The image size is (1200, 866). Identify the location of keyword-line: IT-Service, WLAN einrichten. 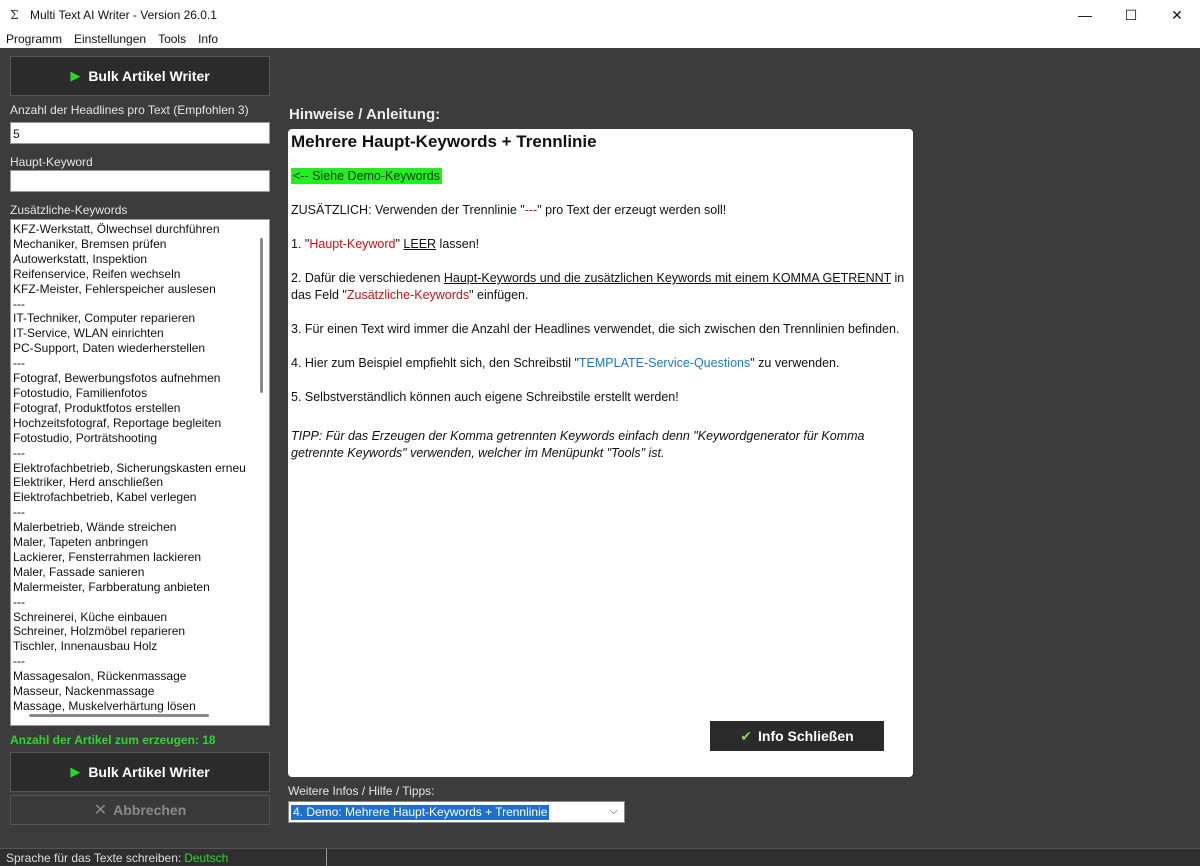
(88, 333).